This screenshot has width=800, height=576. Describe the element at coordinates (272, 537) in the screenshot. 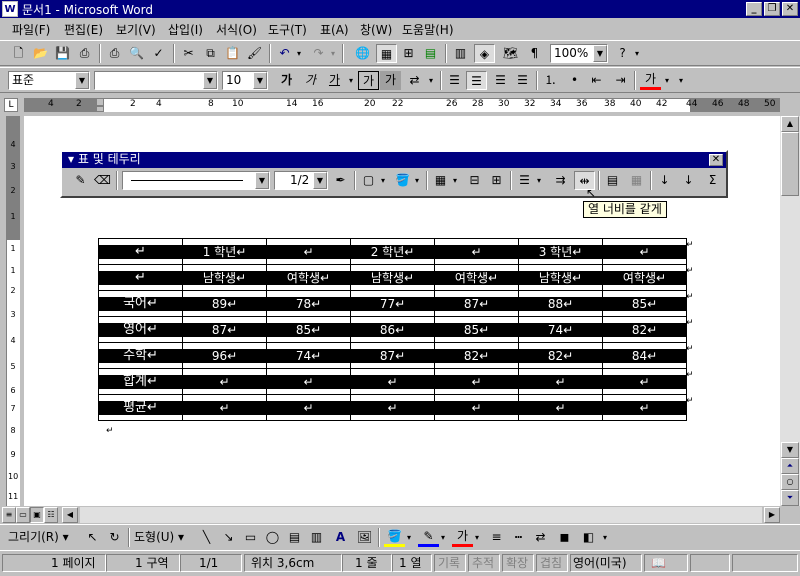

I see `oval-icon: ◯` at that location.